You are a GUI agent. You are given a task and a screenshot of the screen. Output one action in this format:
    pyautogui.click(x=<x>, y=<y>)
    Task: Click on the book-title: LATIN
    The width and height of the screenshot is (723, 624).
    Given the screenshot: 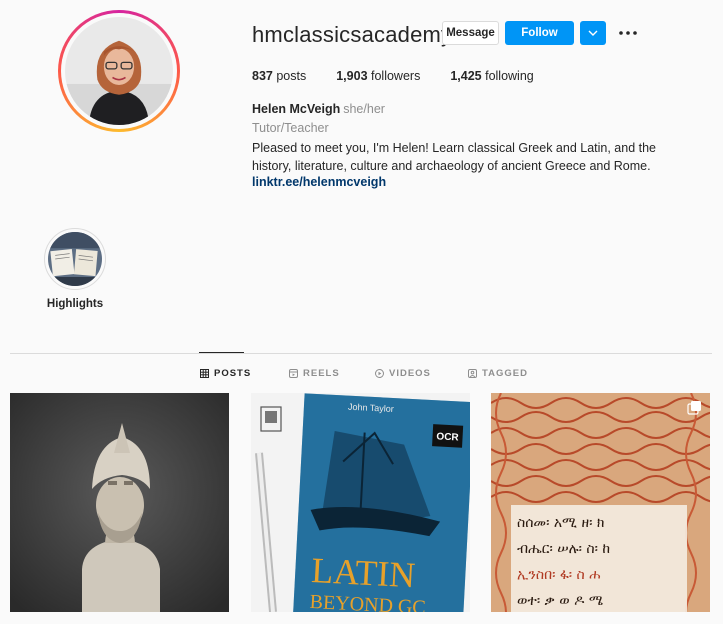 What is the action you would take?
    pyautogui.click(x=363, y=572)
    